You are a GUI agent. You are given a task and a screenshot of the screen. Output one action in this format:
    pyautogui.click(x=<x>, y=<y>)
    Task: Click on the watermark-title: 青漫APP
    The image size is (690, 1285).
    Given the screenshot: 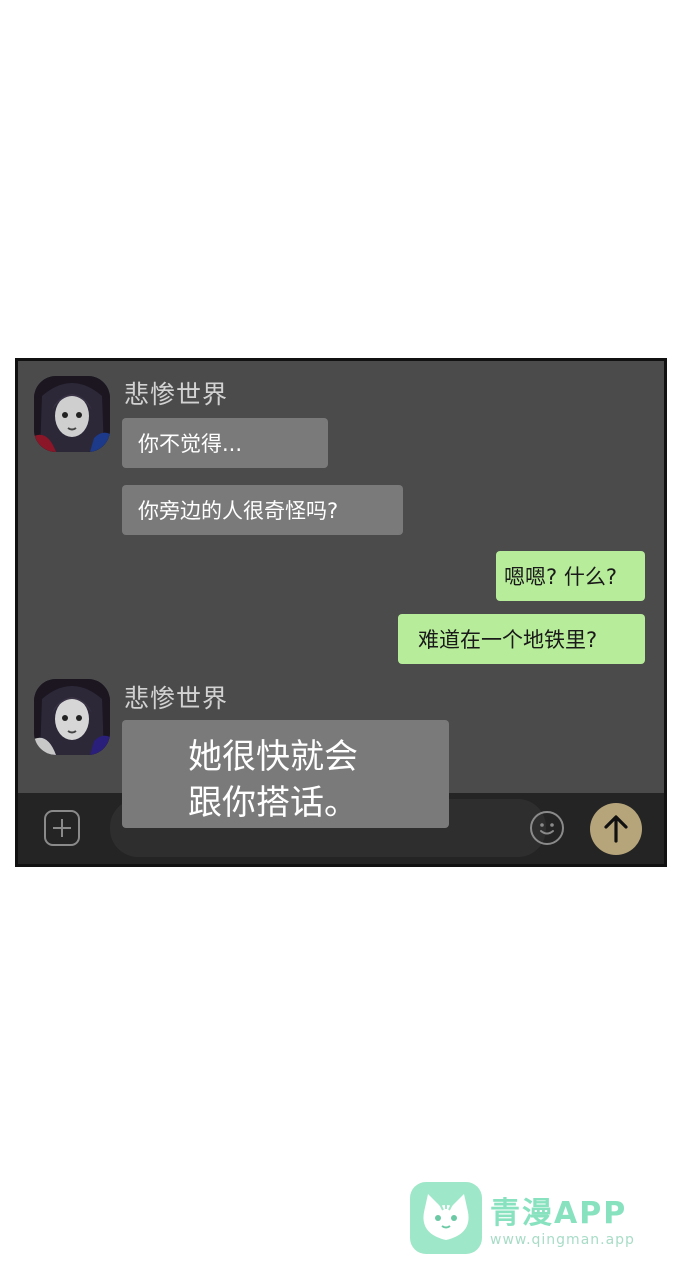 What is the action you would take?
    pyautogui.click(x=559, y=1213)
    